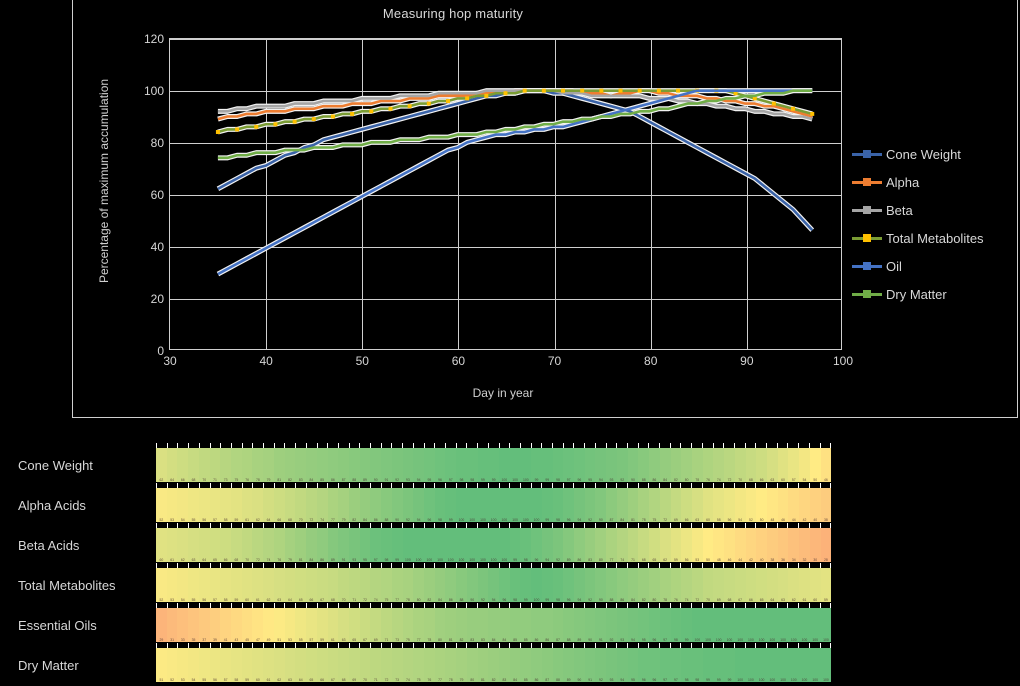 The image size is (1020, 686). What do you see at coordinates (590, 665) in the screenshot?
I see `heatmap-cell: 91` at bounding box center [590, 665].